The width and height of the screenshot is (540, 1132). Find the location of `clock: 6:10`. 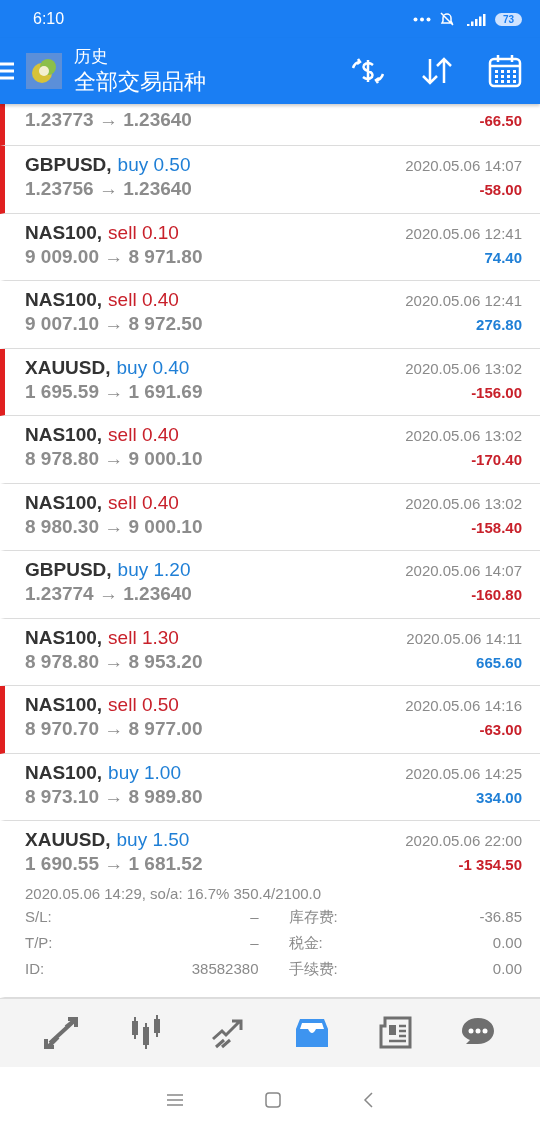

clock: 6:10 is located at coordinates (49, 19).